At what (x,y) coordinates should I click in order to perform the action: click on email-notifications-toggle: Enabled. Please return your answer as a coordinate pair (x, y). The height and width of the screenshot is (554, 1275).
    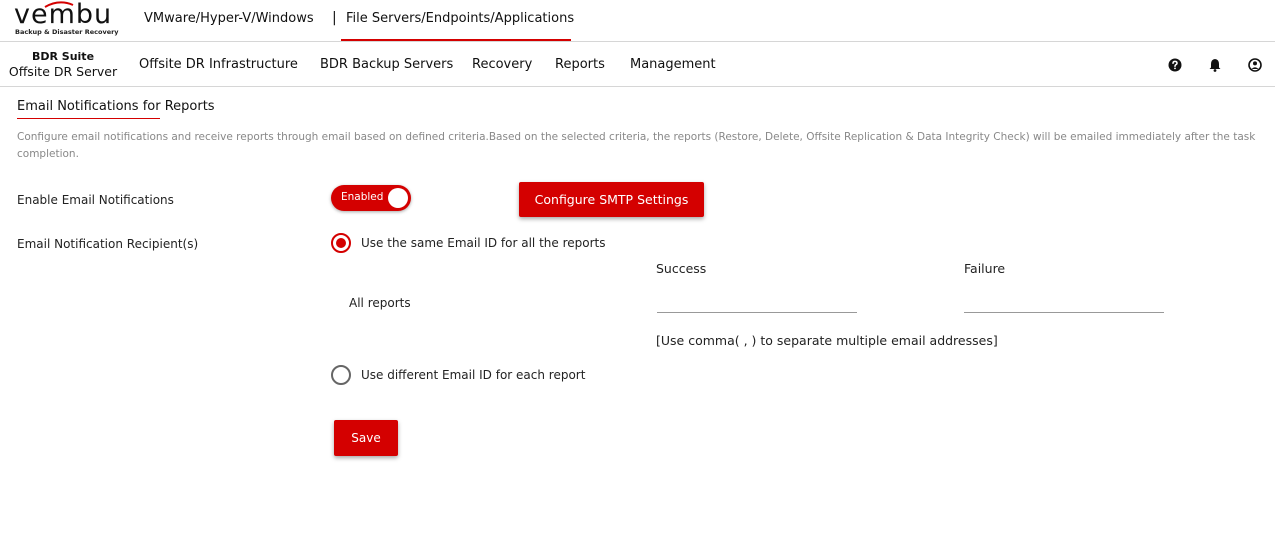
    Looking at the image, I should click on (371, 198).